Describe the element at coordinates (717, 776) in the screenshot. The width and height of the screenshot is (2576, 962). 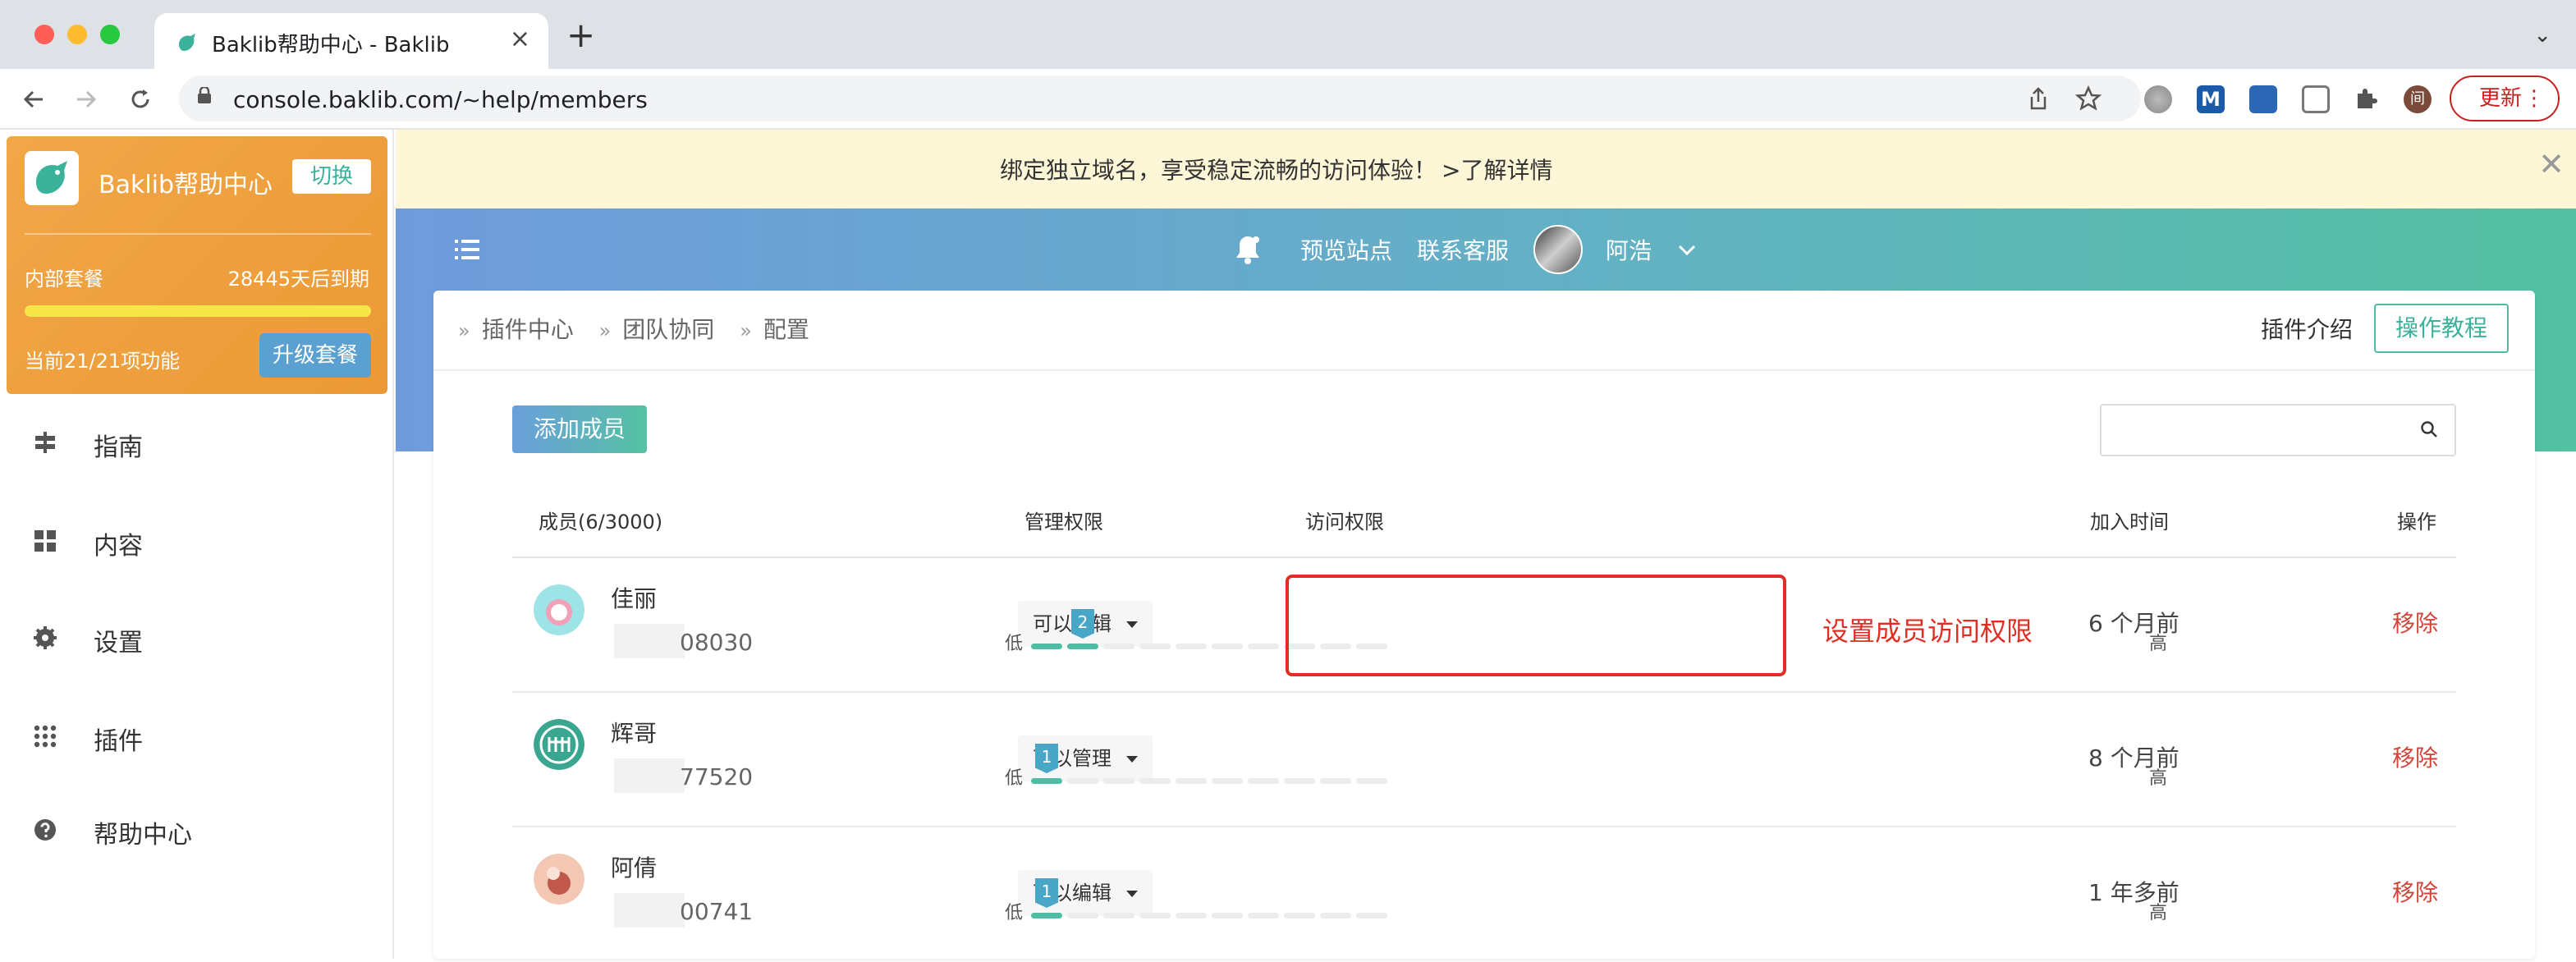
I see `member-id: 77520` at that location.